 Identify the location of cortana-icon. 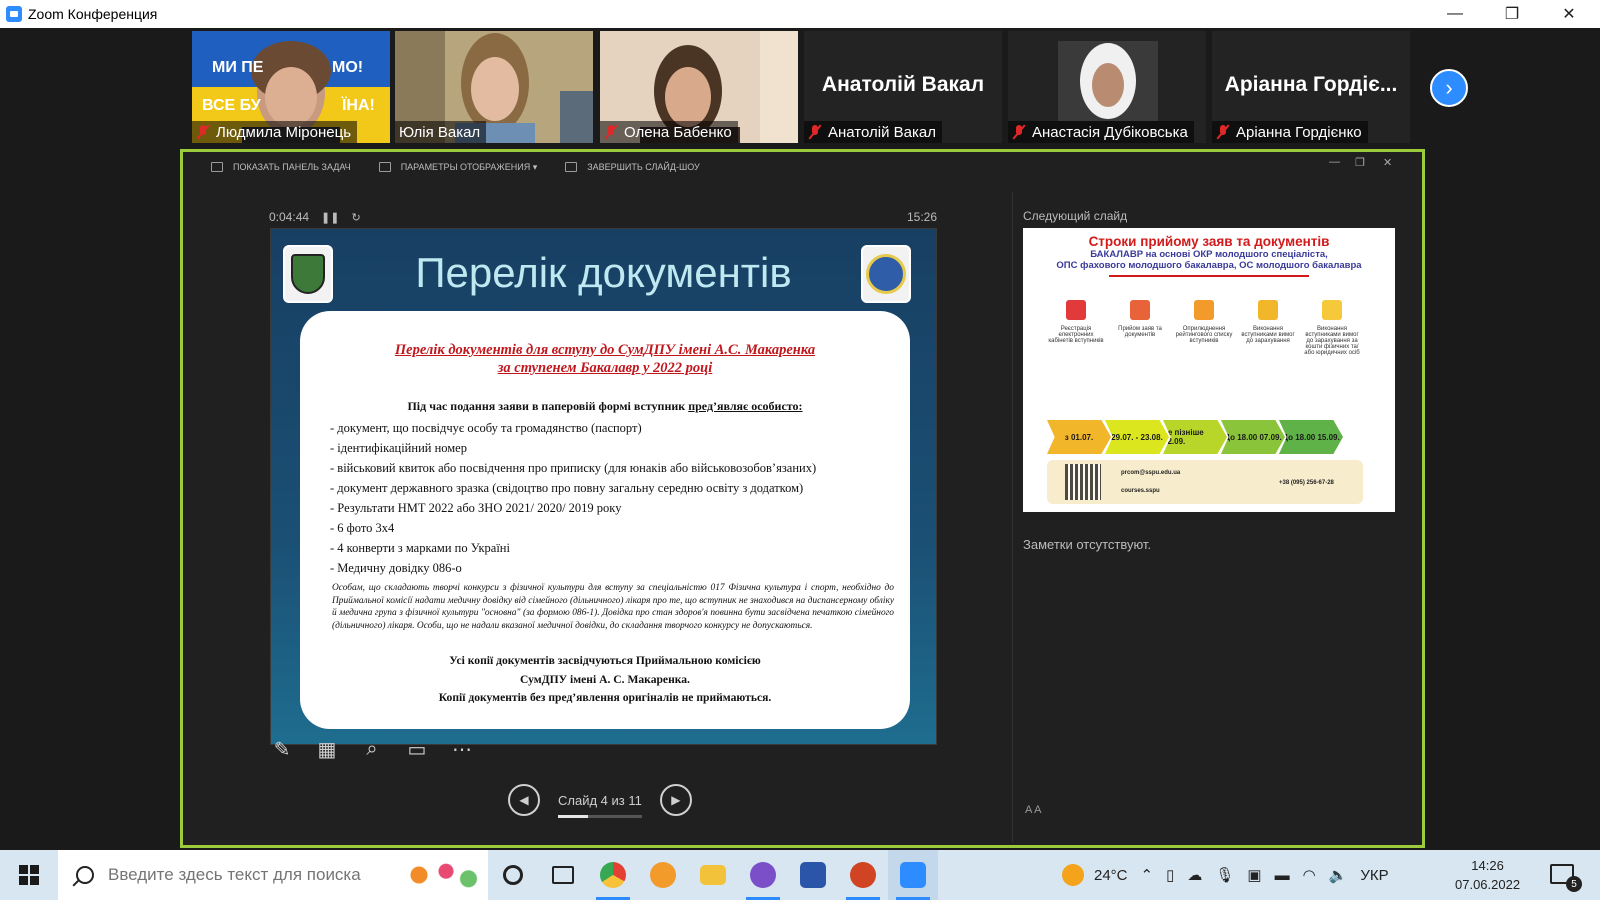
(513, 875).